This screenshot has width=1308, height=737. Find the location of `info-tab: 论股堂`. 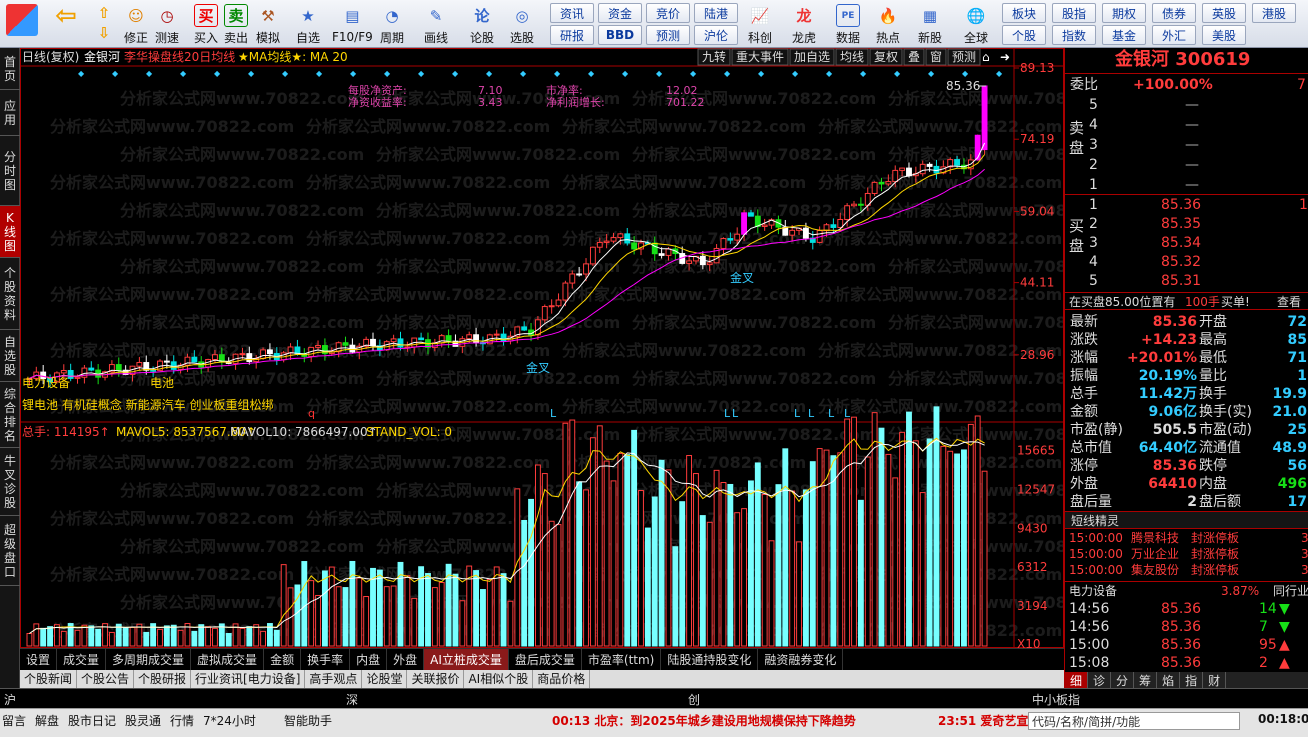

info-tab: 论股堂 is located at coordinates (385, 679).